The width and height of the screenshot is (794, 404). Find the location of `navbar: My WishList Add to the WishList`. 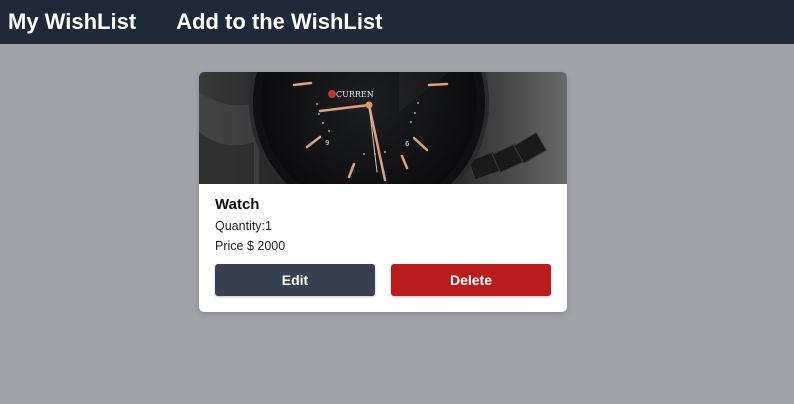

navbar: My WishList Add to the WishList is located at coordinates (397, 22).